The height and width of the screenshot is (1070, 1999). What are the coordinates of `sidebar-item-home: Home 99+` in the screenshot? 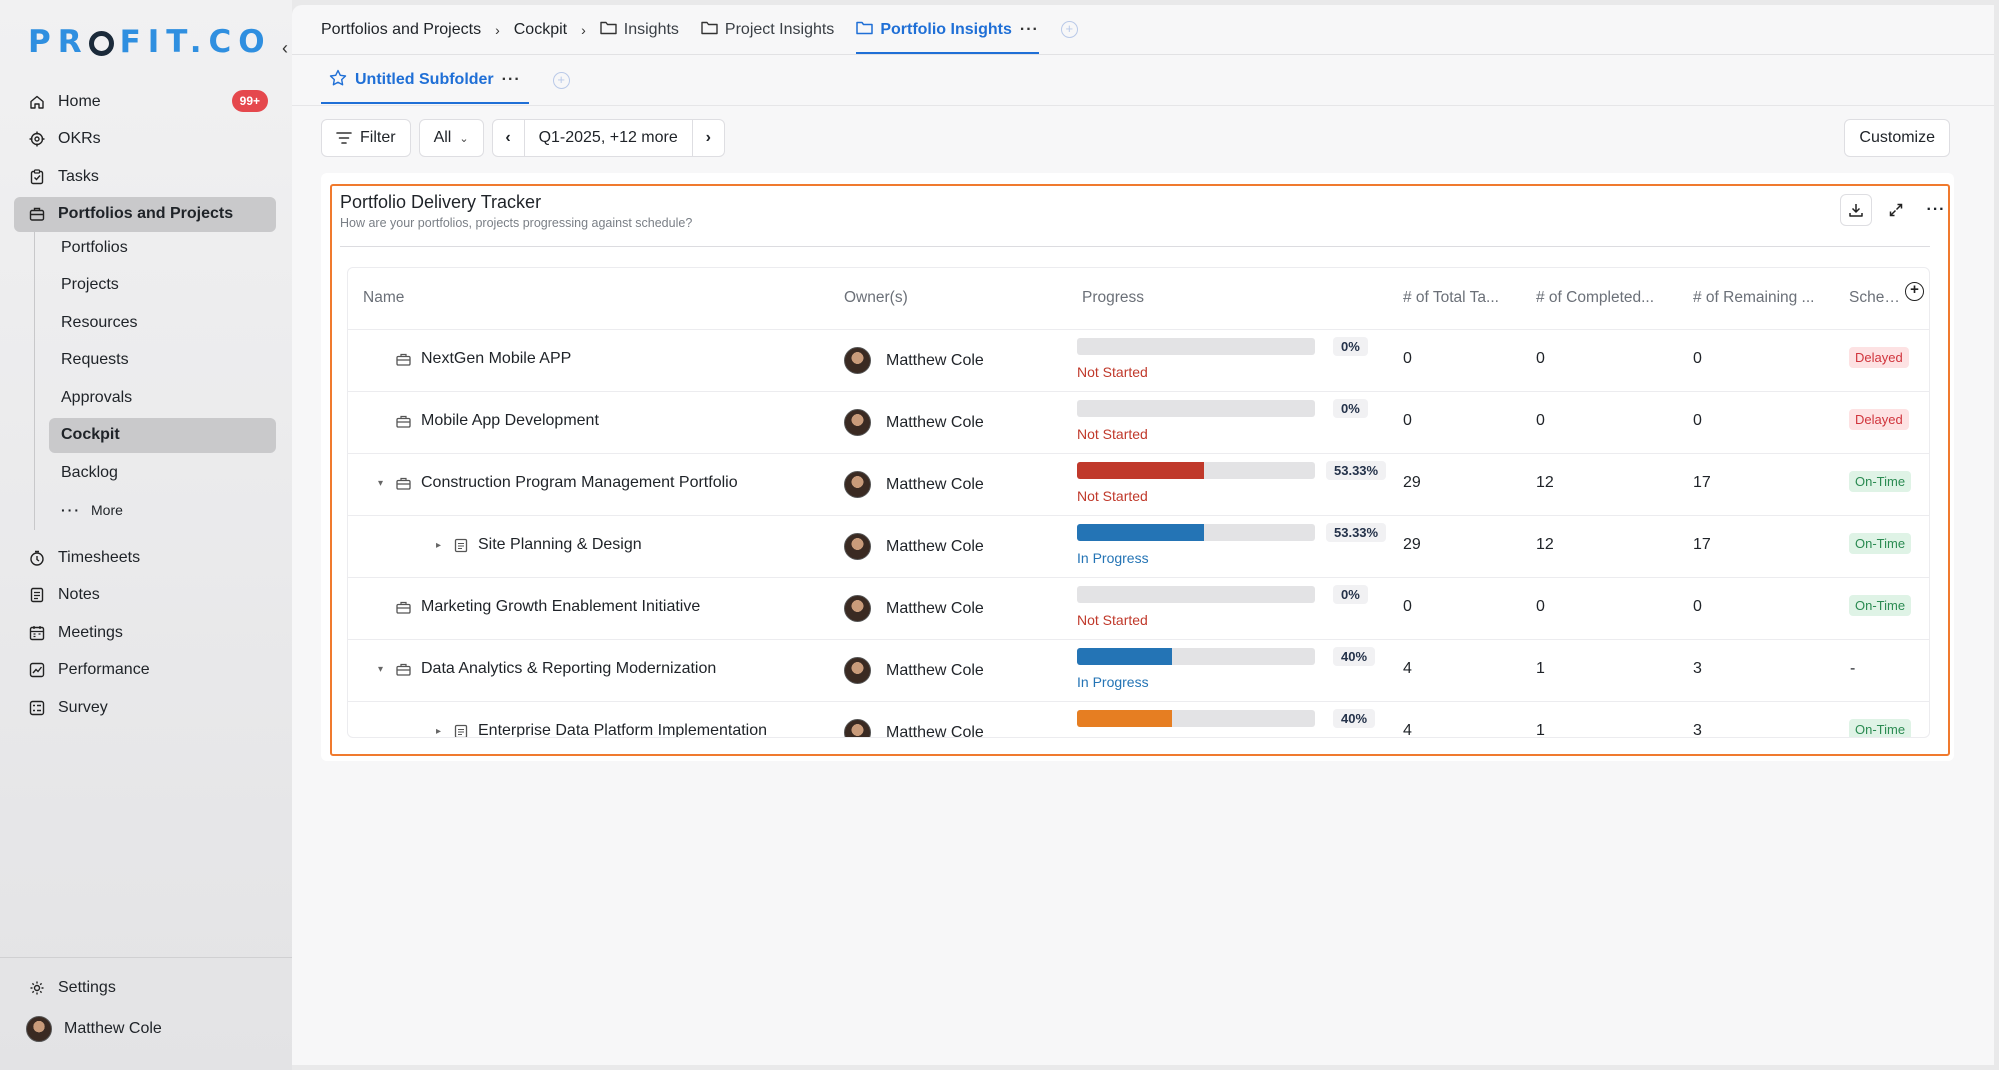 It's located at (145, 101).